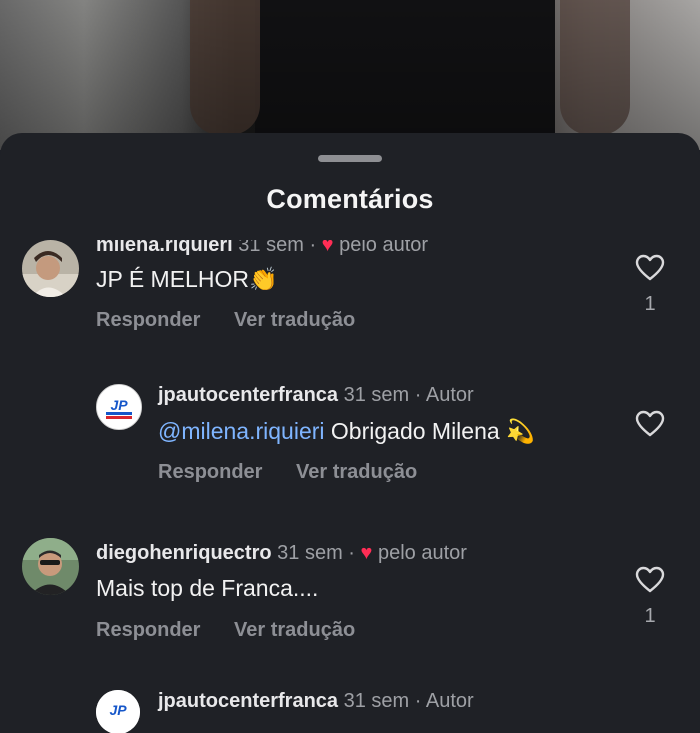  I want to click on dizzy-star-emoji: 💫, so click(520, 432).